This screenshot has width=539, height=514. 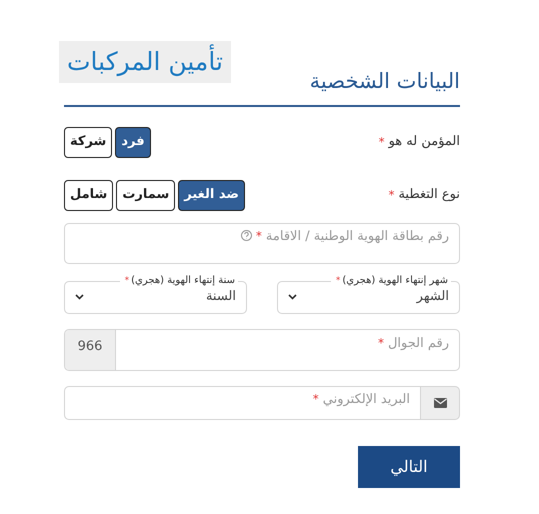 I want to click on select-value: السنة, so click(x=221, y=297).